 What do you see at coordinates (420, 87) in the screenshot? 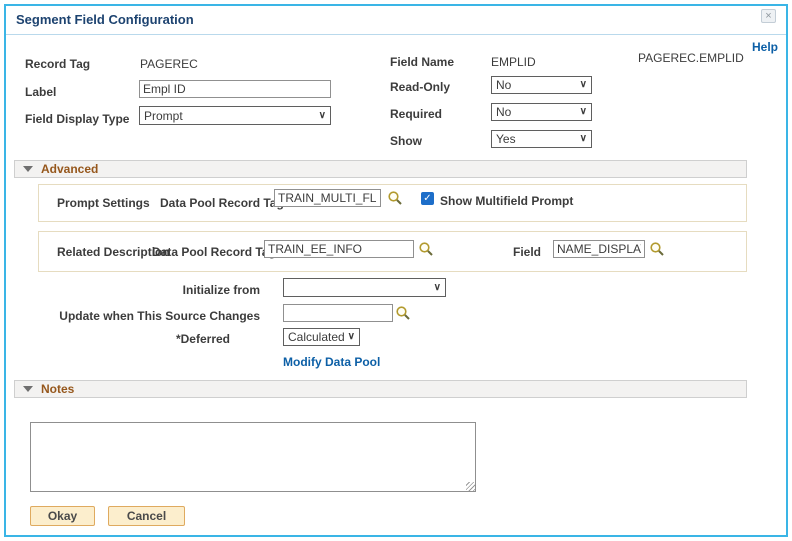
I see `read-only-label: Read-Only` at bounding box center [420, 87].